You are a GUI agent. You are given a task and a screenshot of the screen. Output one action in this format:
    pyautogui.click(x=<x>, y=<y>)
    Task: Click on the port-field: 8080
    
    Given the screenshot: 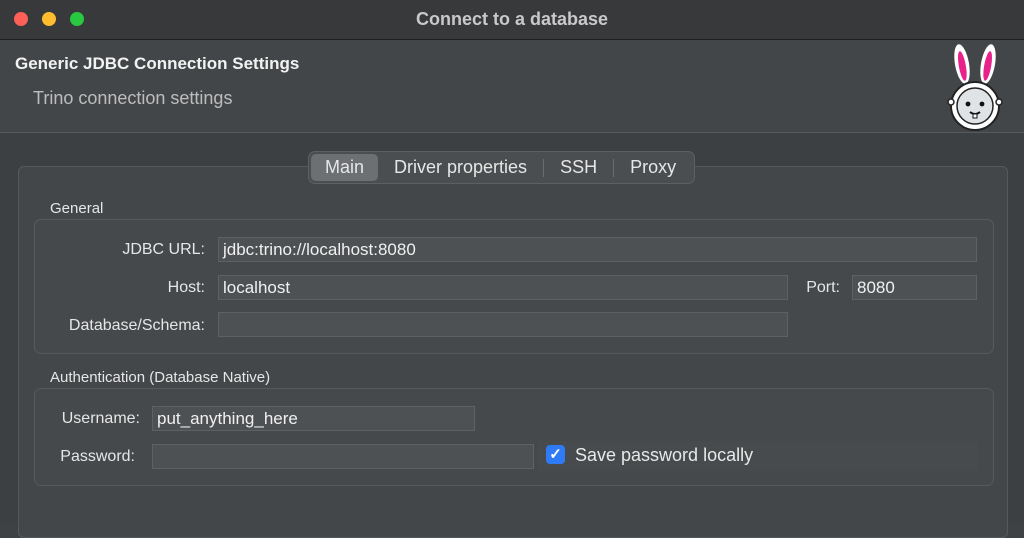 What is the action you would take?
    pyautogui.click(x=914, y=287)
    